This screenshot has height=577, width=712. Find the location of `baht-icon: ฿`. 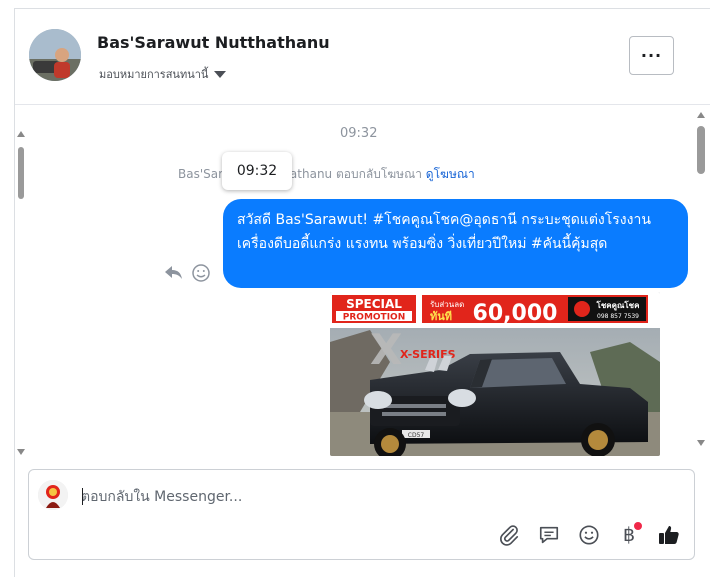

baht-icon: ฿ is located at coordinates (629, 535).